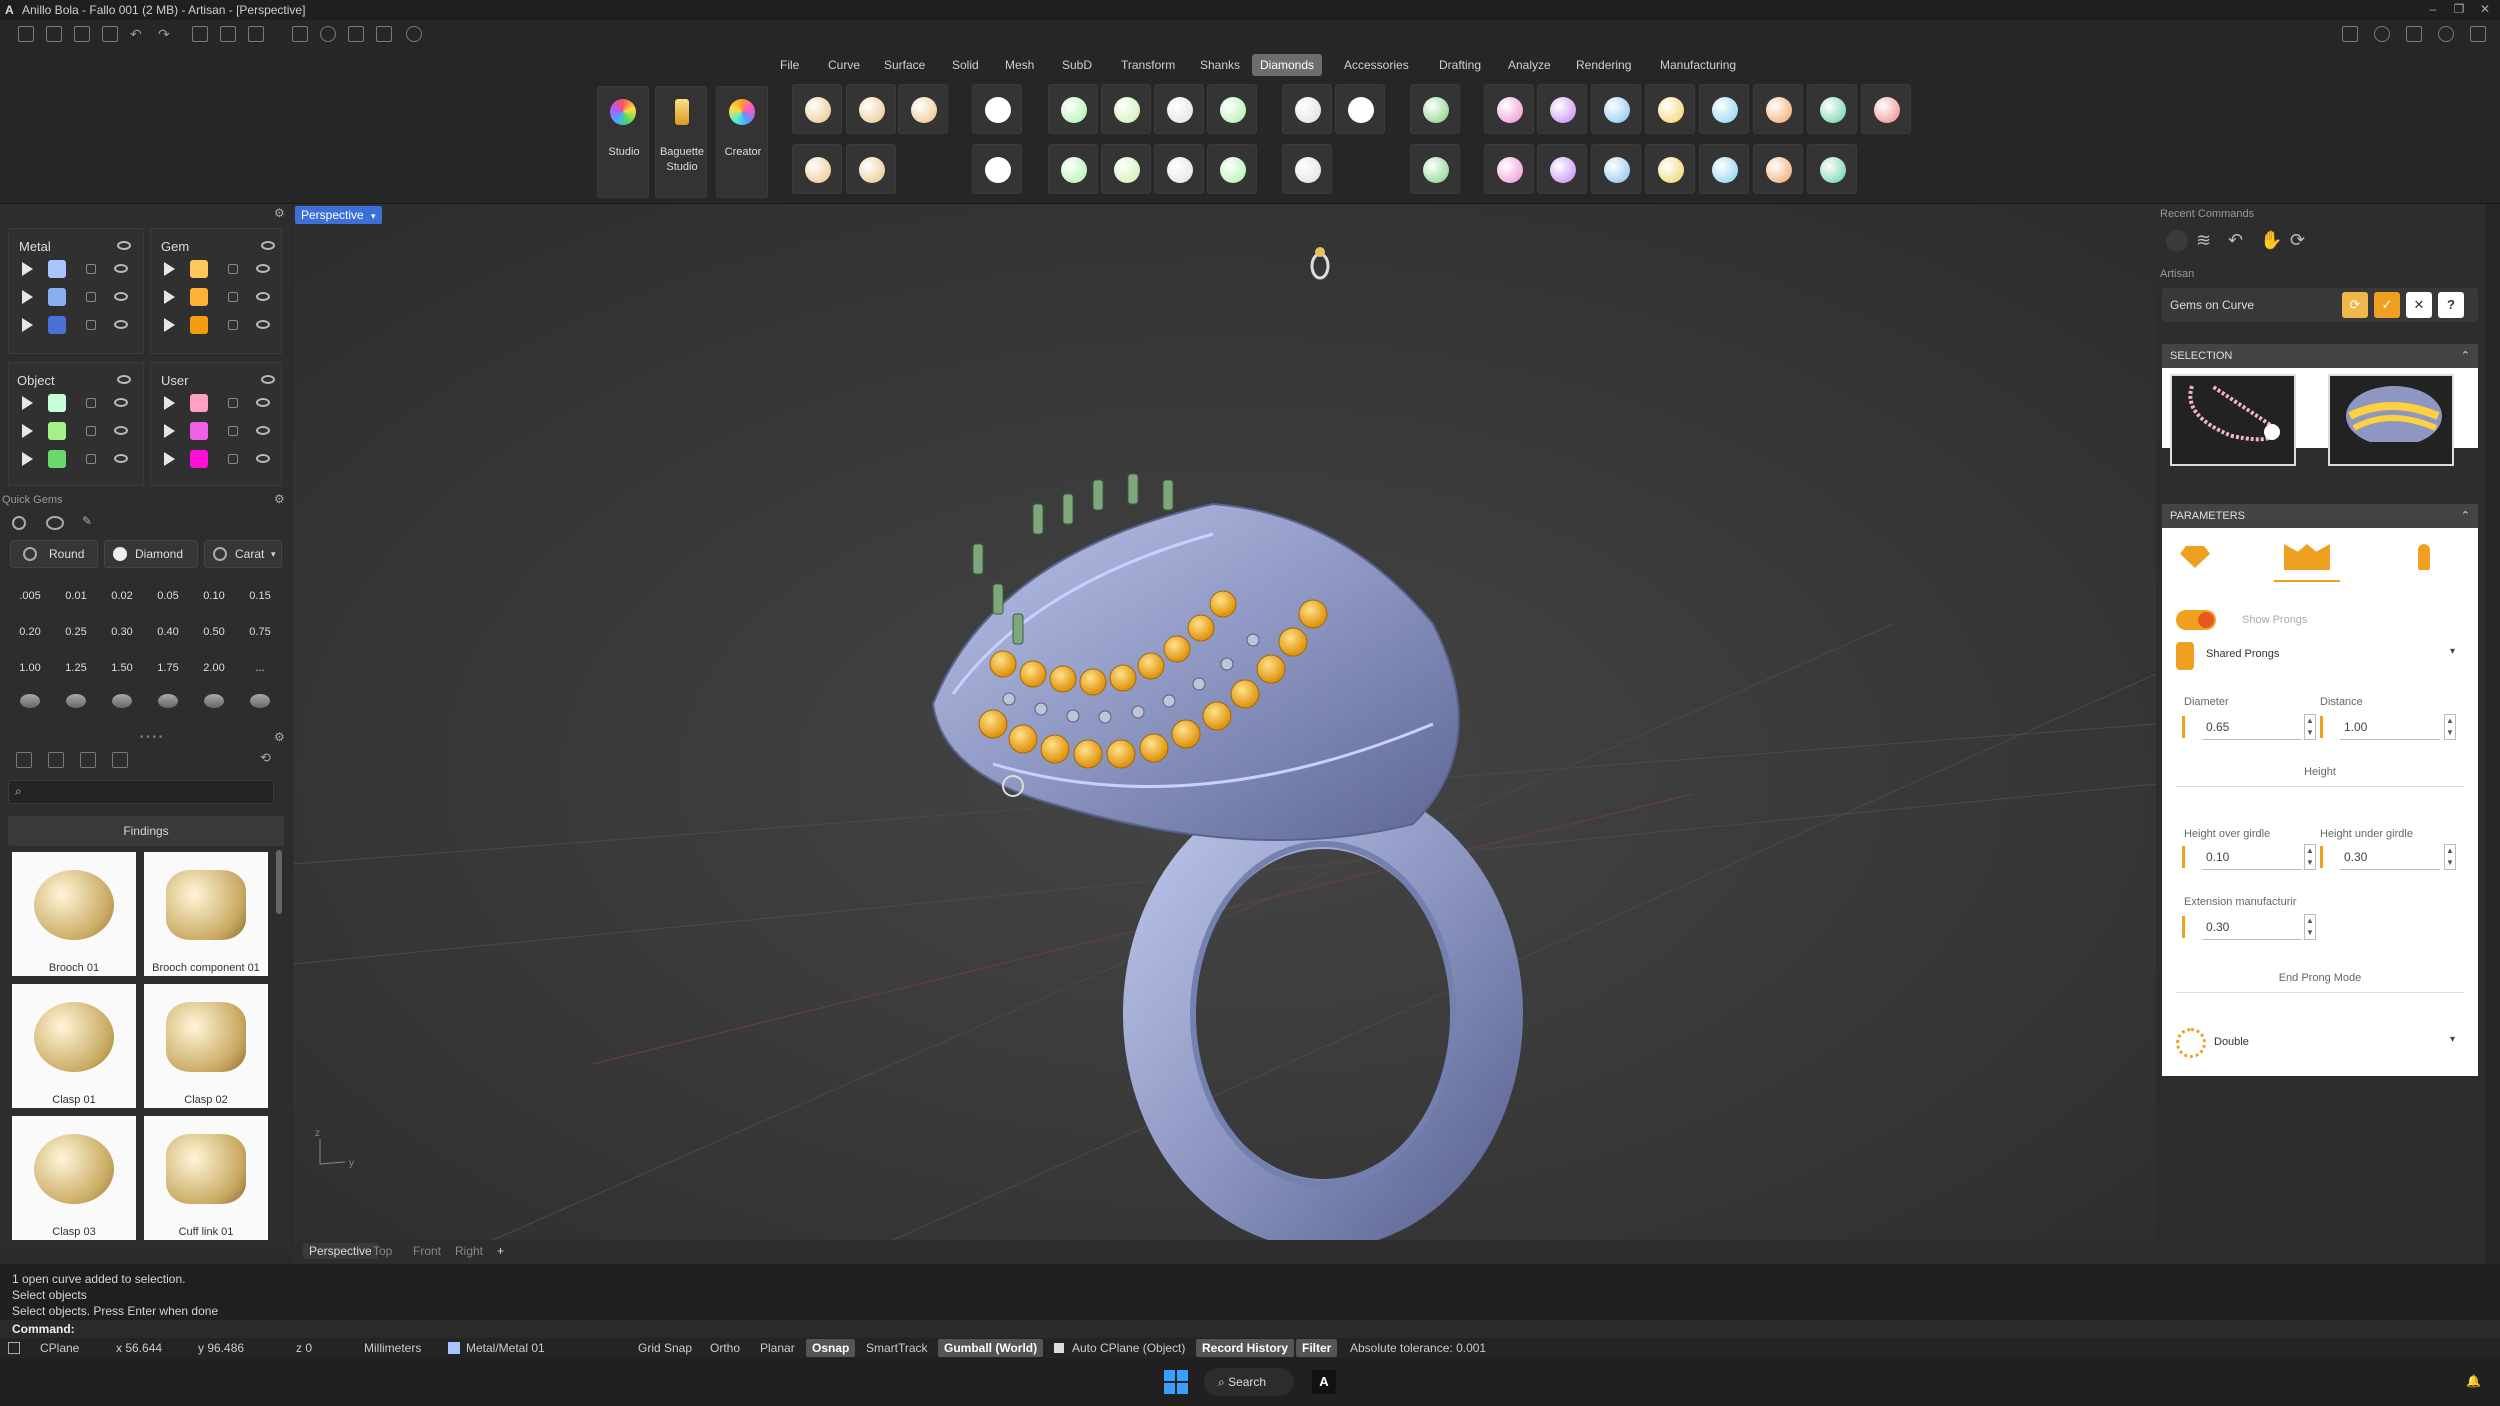  Describe the element at coordinates (2390, 857) in the screenshot. I see `height-under-input: 0.30` at that location.